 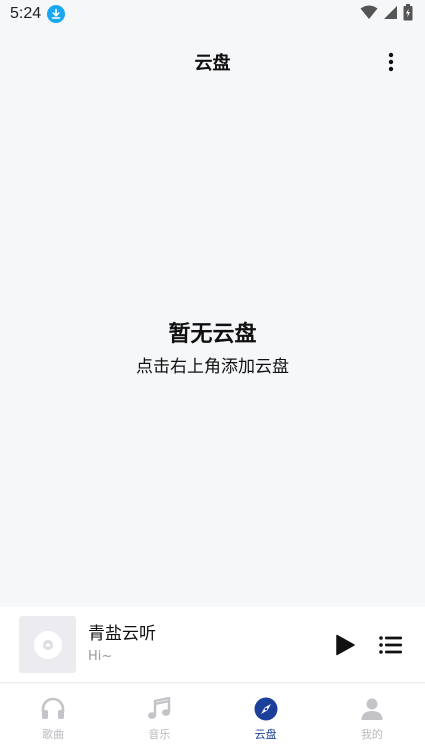 What do you see at coordinates (159, 734) in the screenshot?
I see `nav-label: 音乐` at bounding box center [159, 734].